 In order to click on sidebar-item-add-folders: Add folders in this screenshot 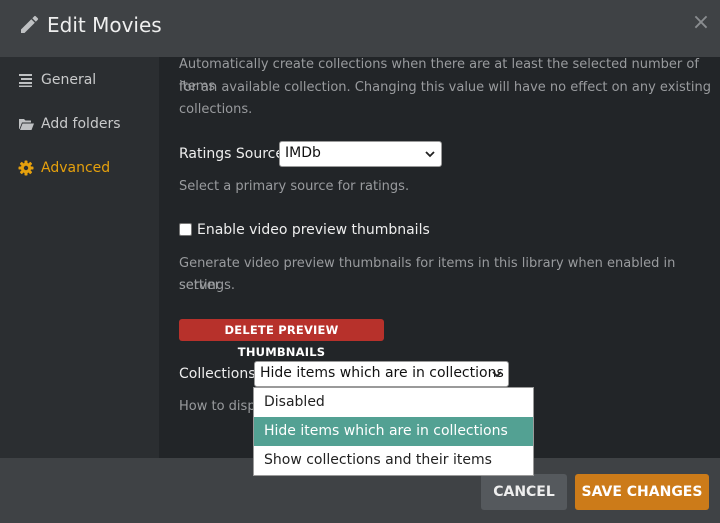, I will do `click(79, 123)`.